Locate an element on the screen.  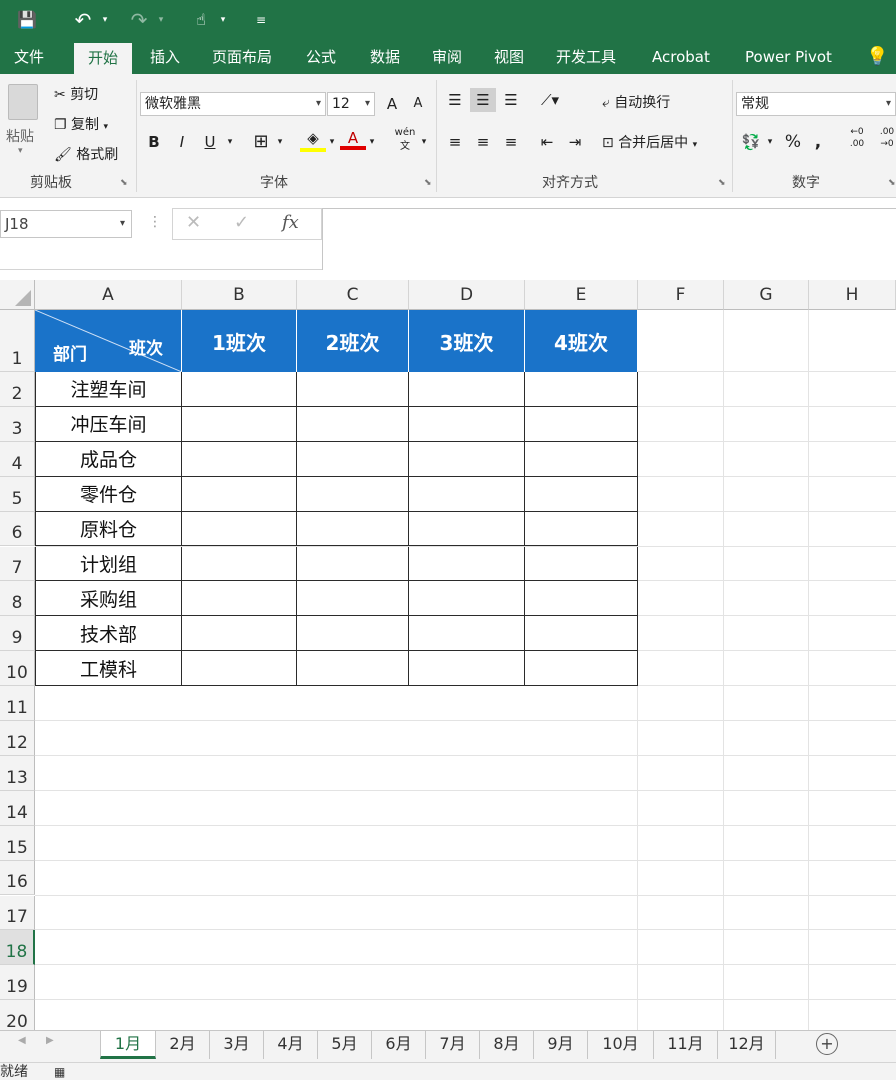
sheet-tab: 1月 is located at coordinates (128, 1045).